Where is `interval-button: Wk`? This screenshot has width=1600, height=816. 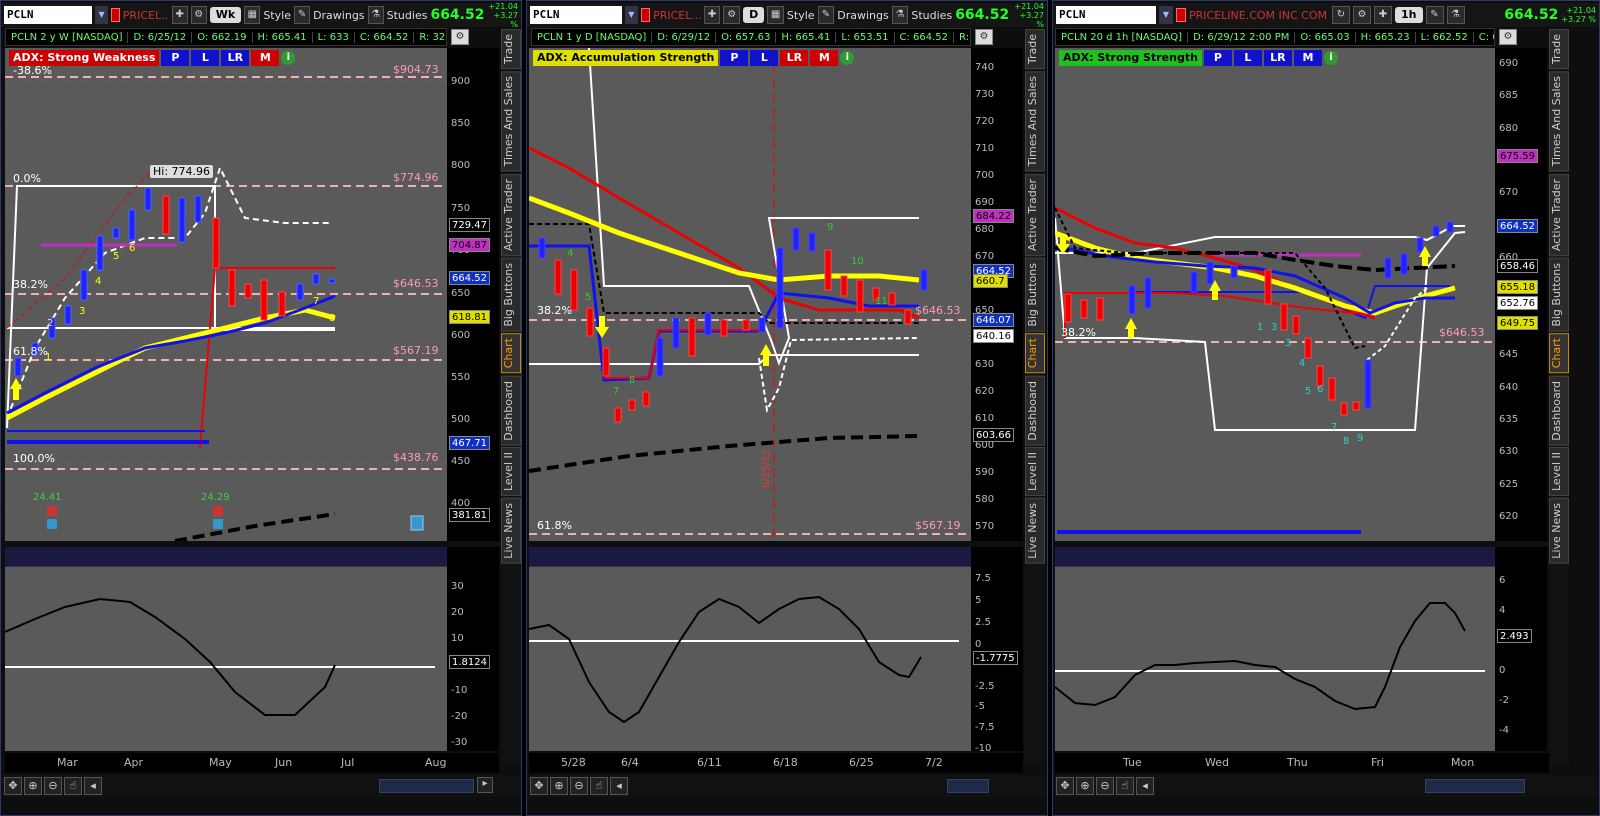 interval-button: Wk is located at coordinates (225, 15).